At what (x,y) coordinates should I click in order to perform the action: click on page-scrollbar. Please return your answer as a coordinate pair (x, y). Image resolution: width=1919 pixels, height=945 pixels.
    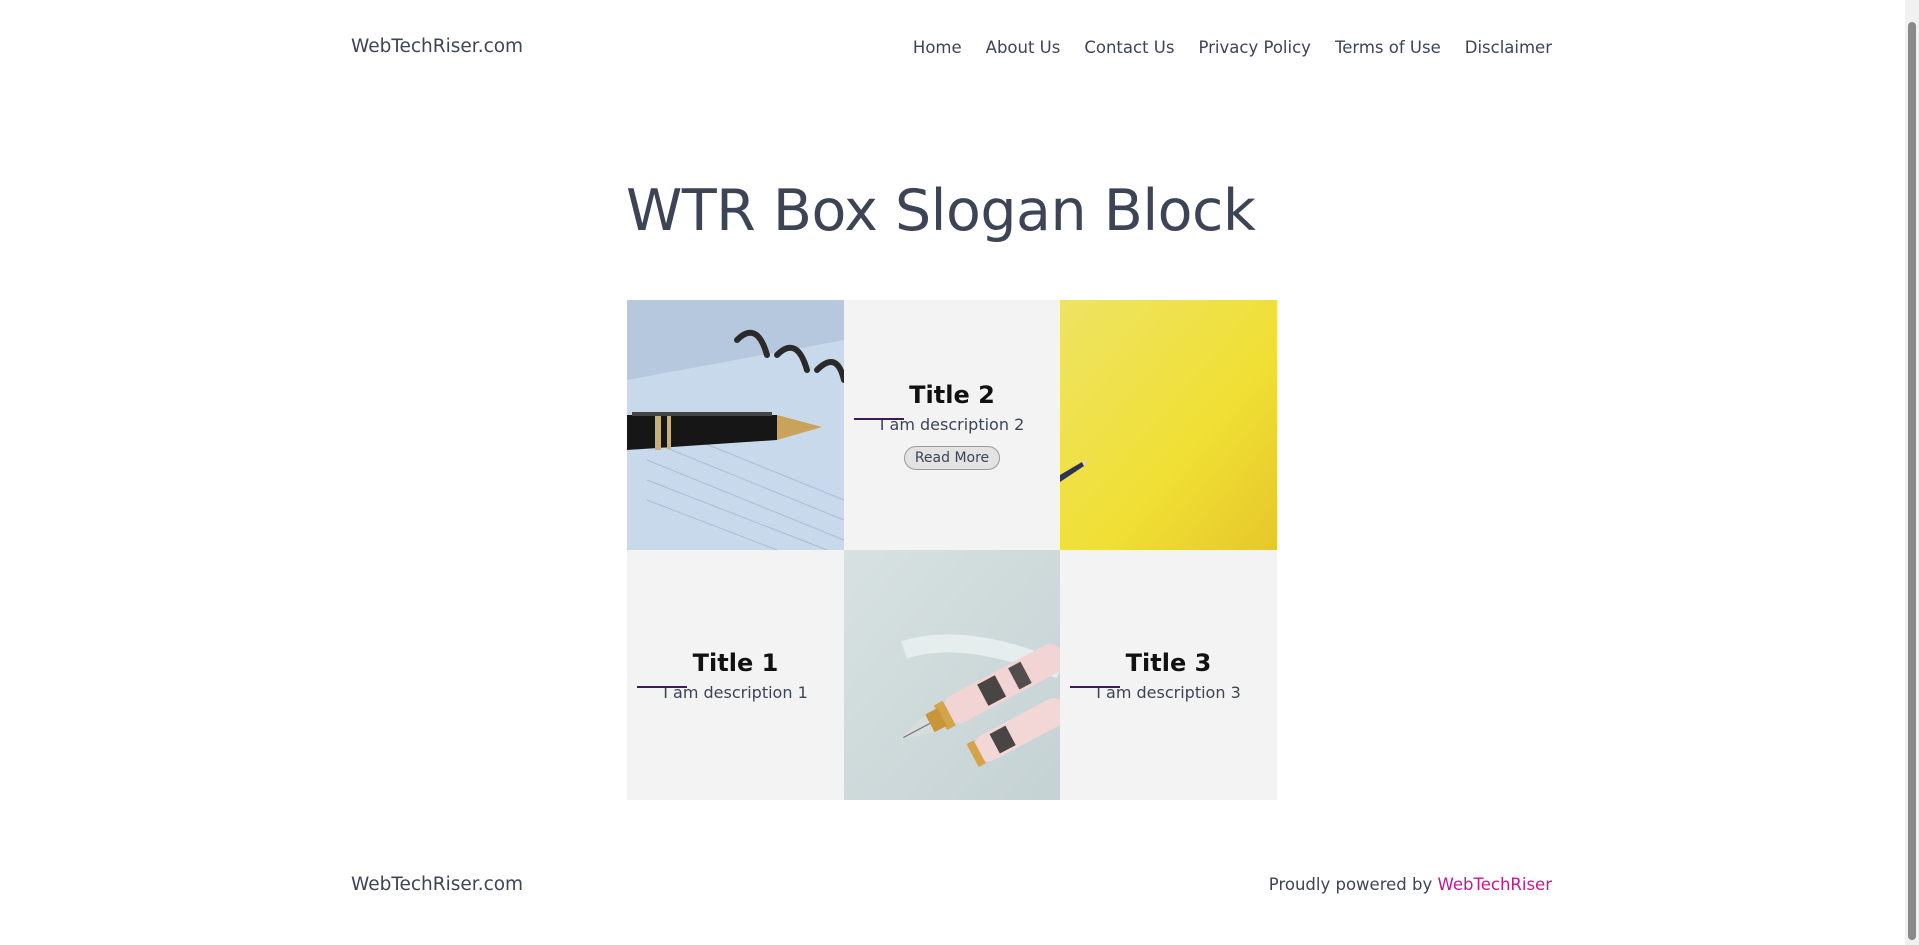
    Looking at the image, I should click on (1912, 472).